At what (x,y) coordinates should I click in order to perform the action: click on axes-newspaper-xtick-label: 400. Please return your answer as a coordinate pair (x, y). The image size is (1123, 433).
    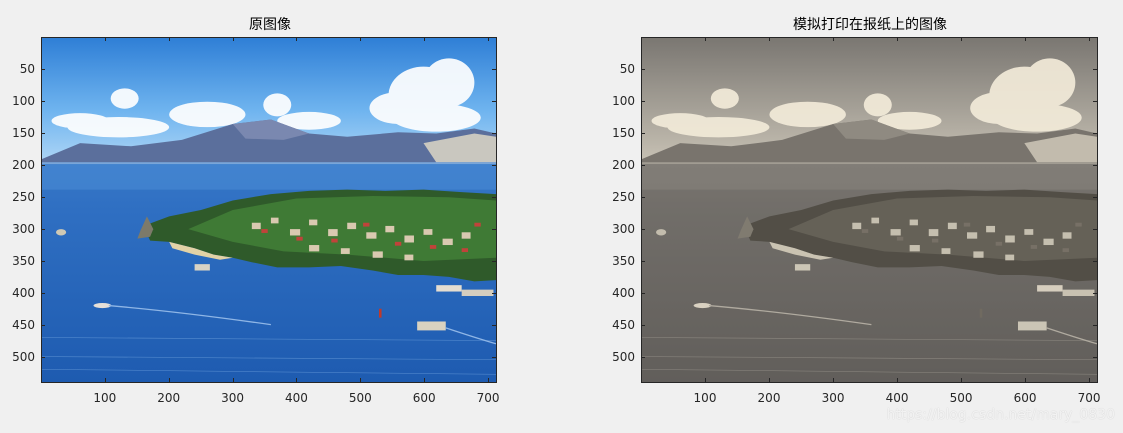
    Looking at the image, I should click on (897, 398).